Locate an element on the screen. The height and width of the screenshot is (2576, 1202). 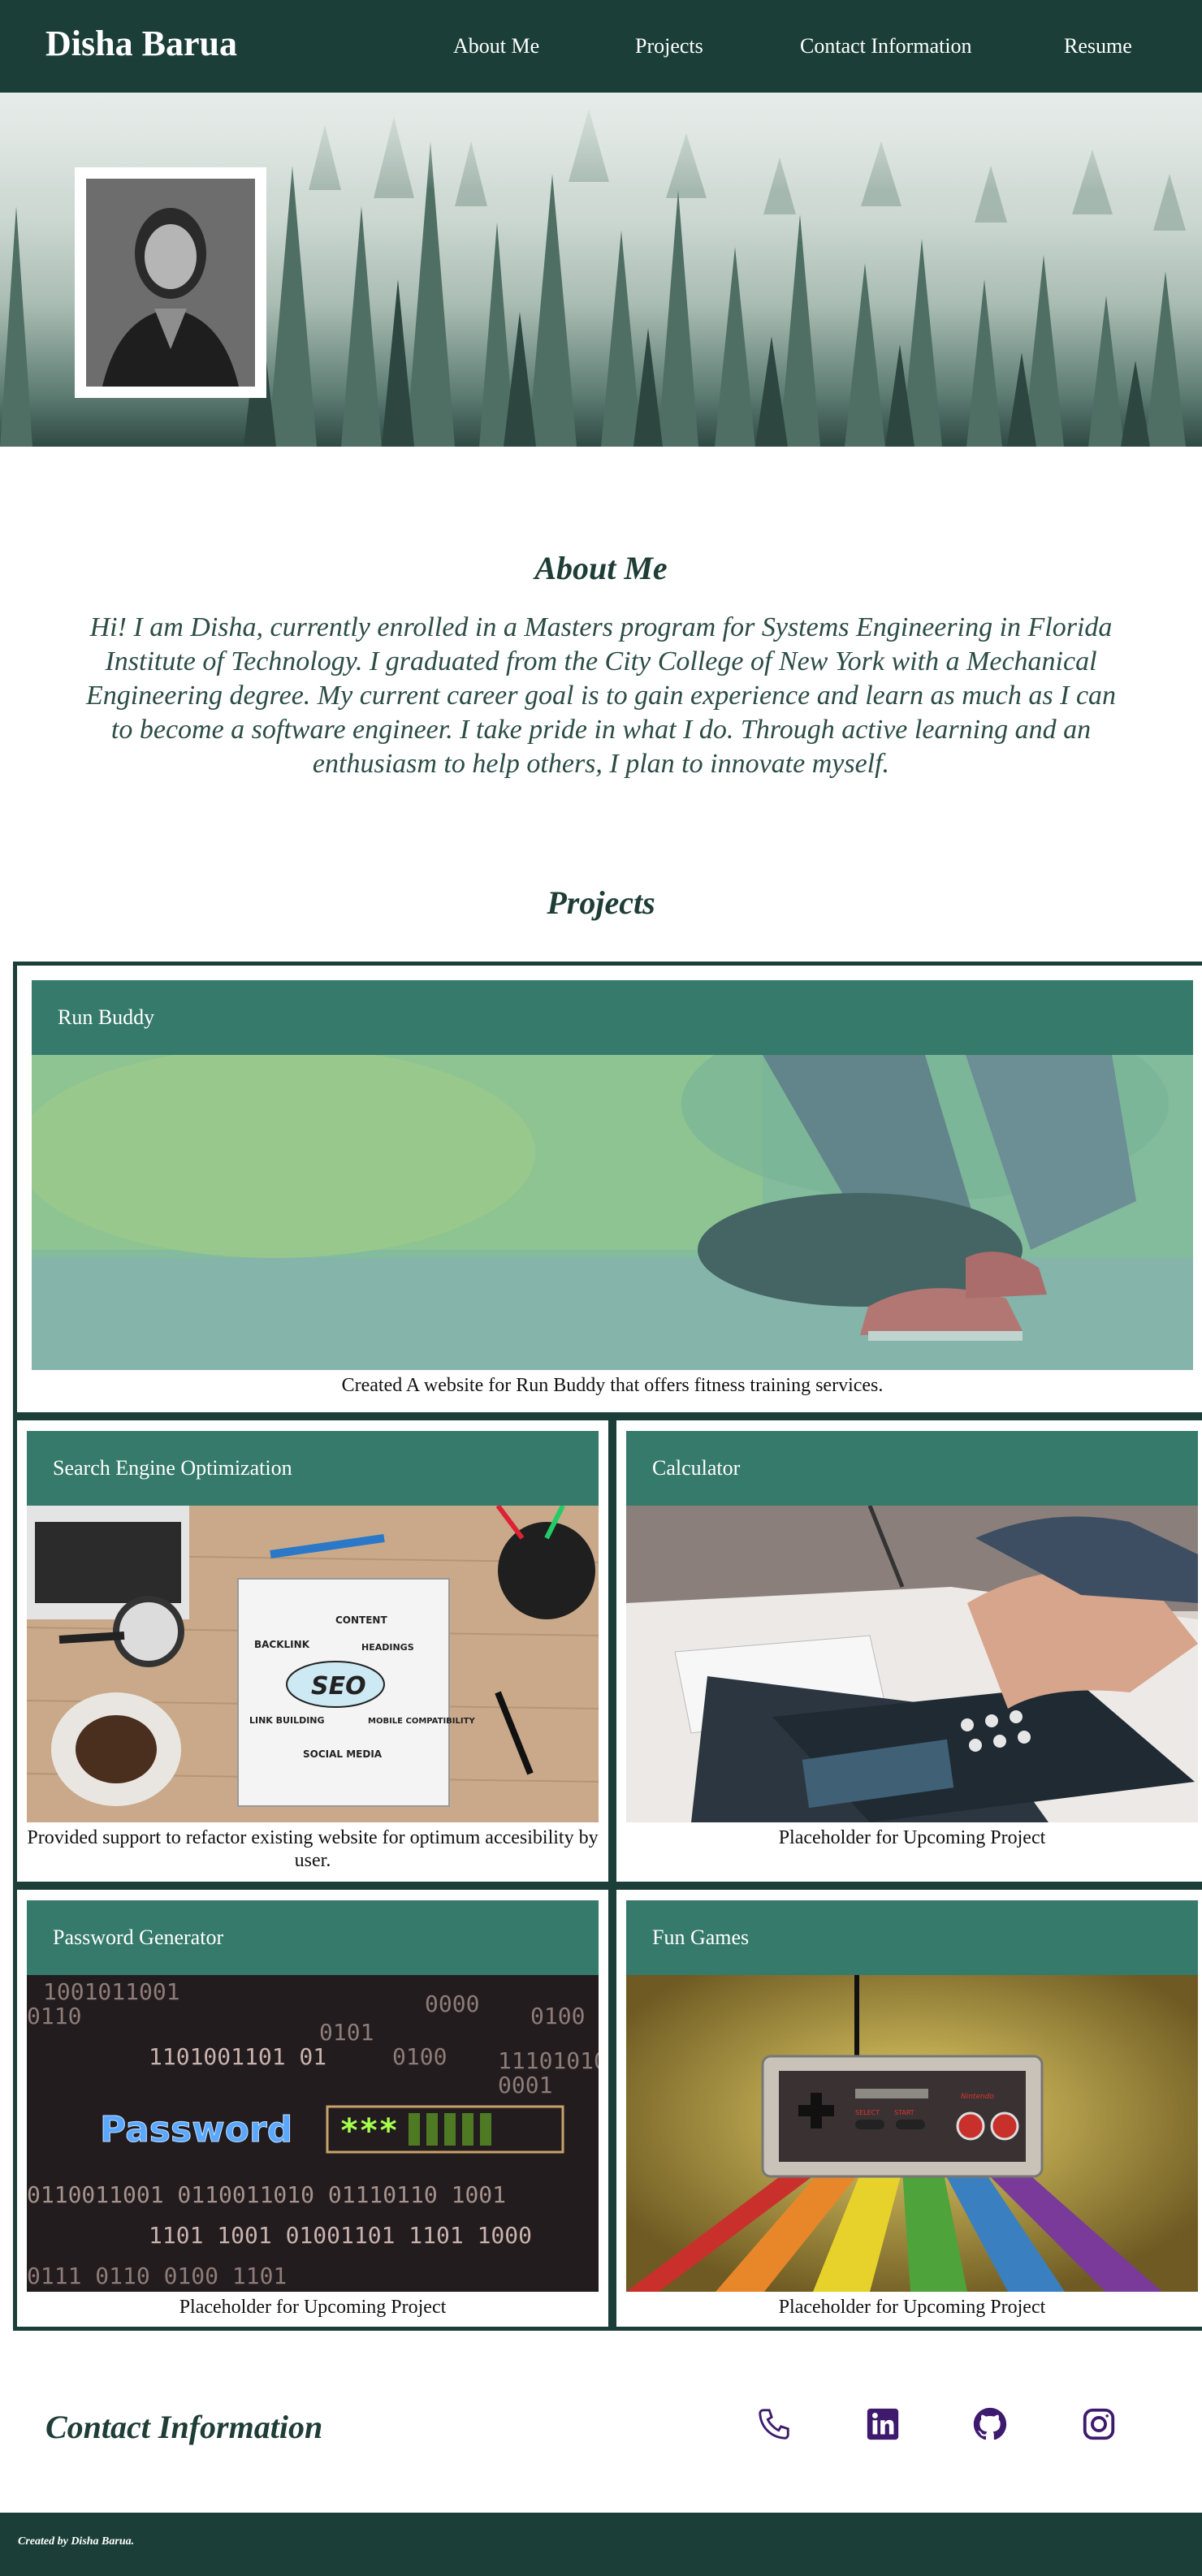
profile-photo-frame is located at coordinates (170, 283).